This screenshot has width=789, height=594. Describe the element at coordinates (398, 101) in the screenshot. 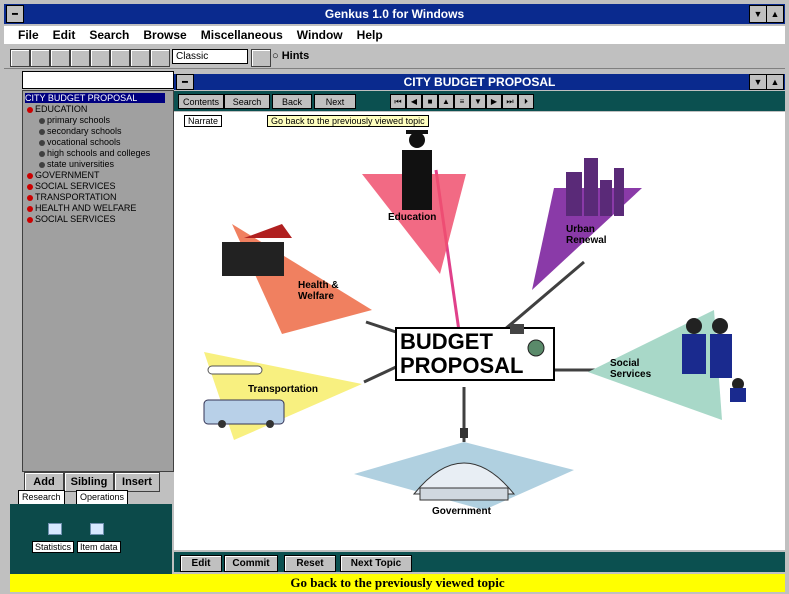

I see `first-icon: ⏮` at that location.